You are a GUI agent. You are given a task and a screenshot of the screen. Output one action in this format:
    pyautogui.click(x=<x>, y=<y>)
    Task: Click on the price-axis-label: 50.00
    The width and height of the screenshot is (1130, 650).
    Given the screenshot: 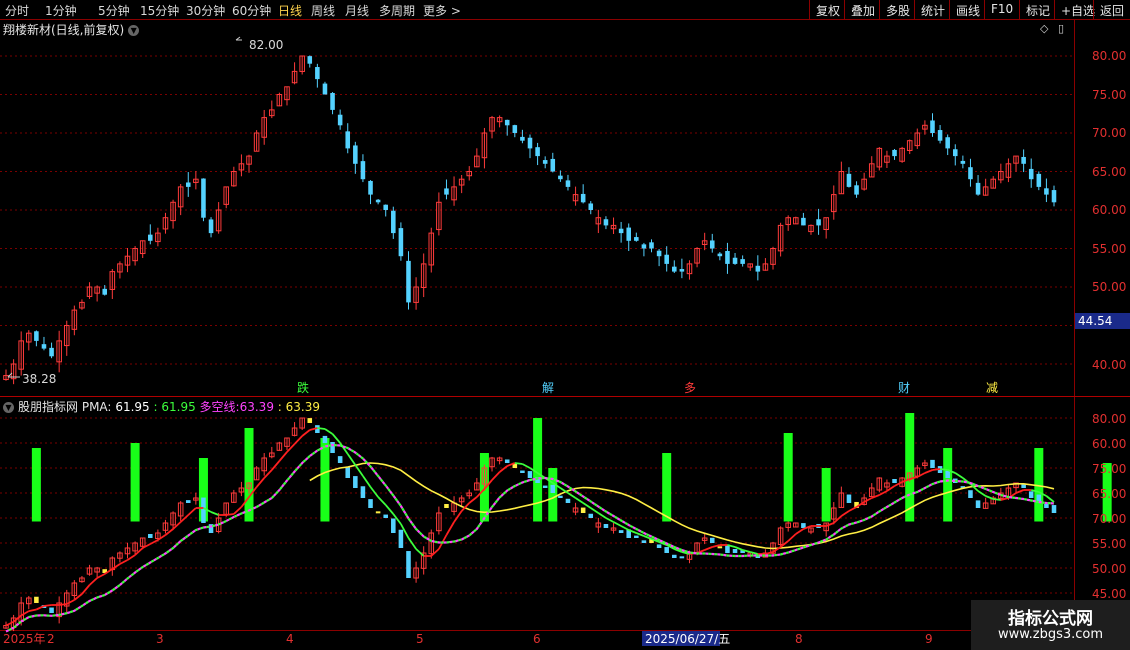 What is the action you would take?
    pyautogui.click(x=1109, y=287)
    